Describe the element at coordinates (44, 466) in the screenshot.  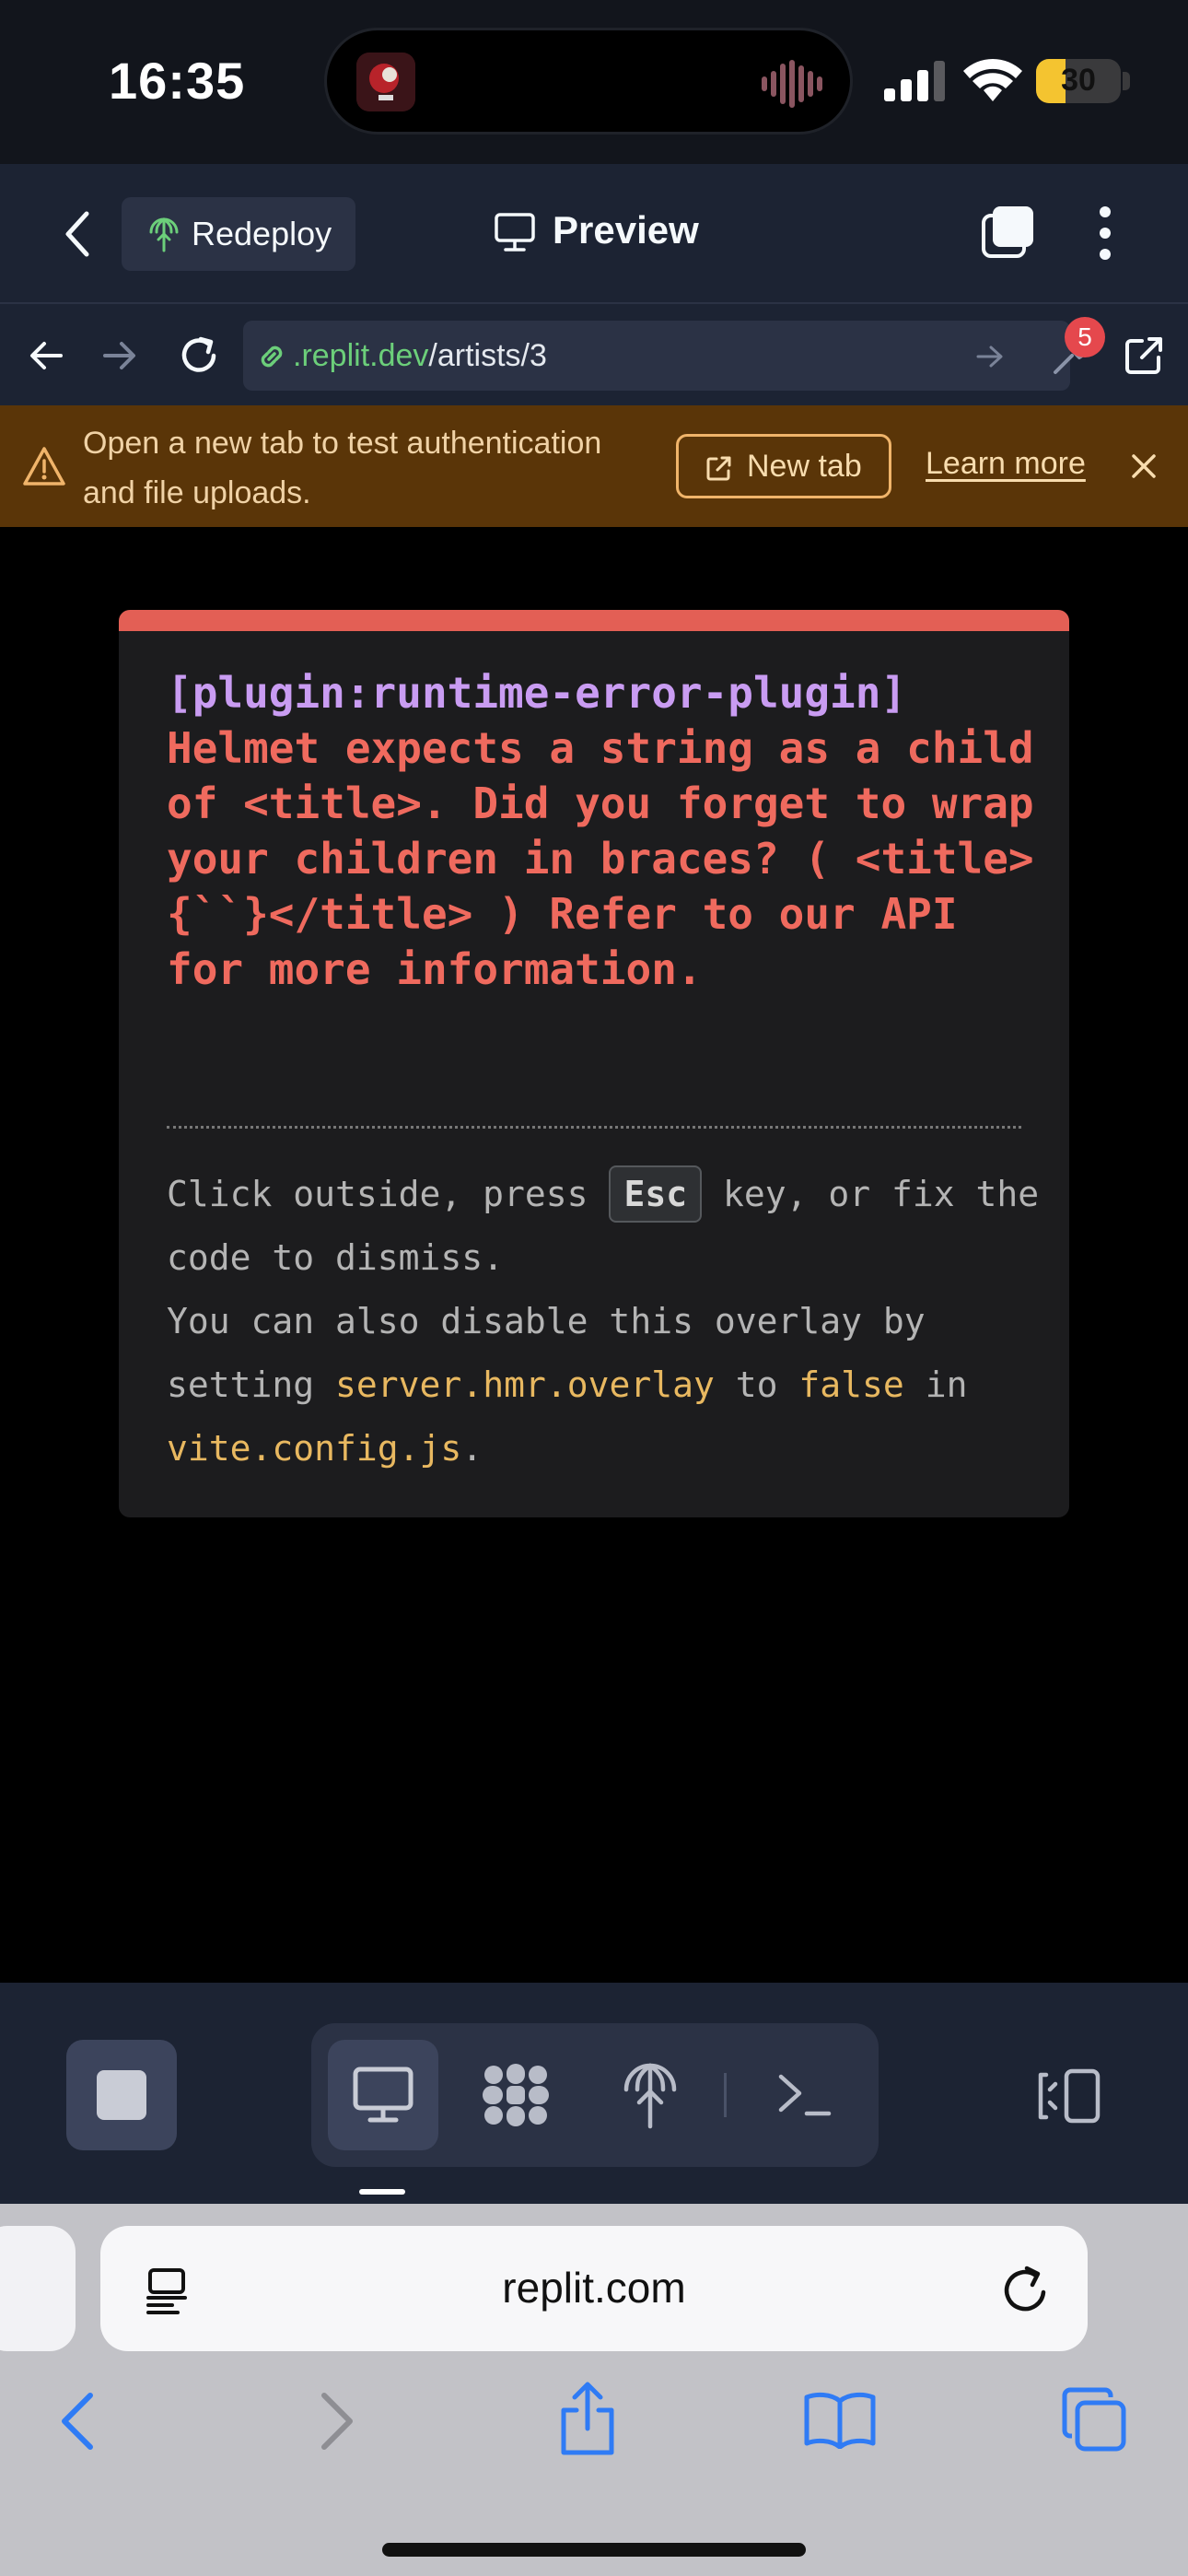
I see `warning-icon` at that location.